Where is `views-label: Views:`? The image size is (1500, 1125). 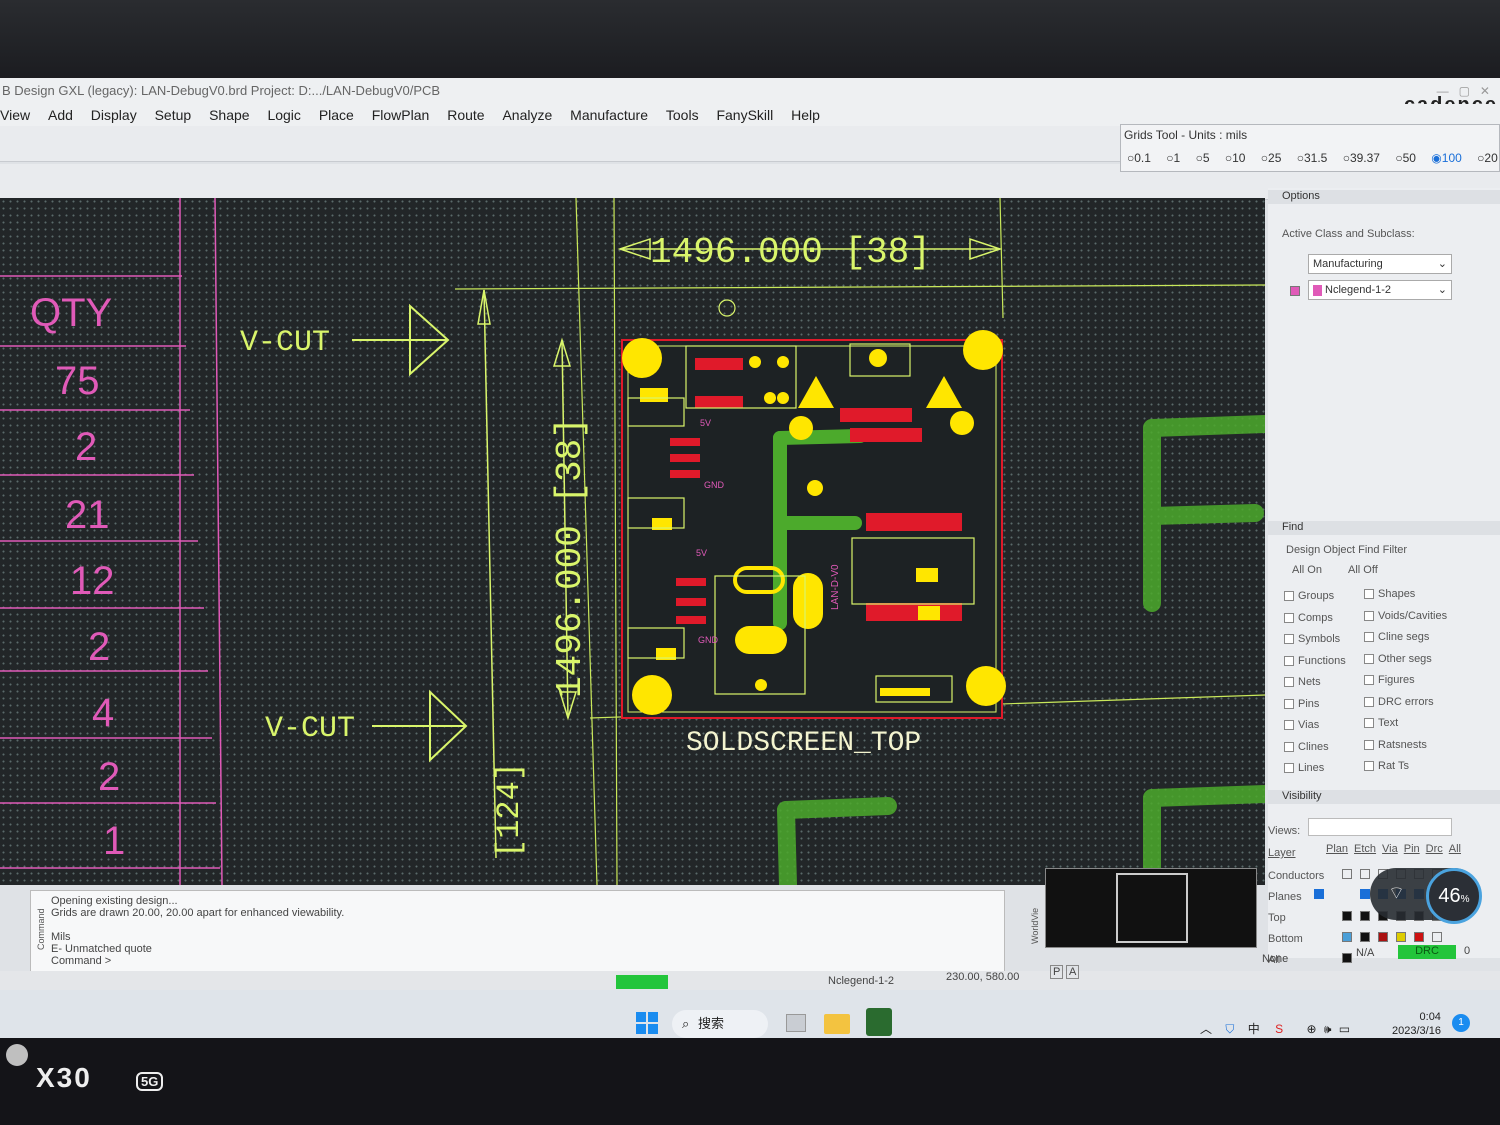 views-label: Views: is located at coordinates (1284, 831).